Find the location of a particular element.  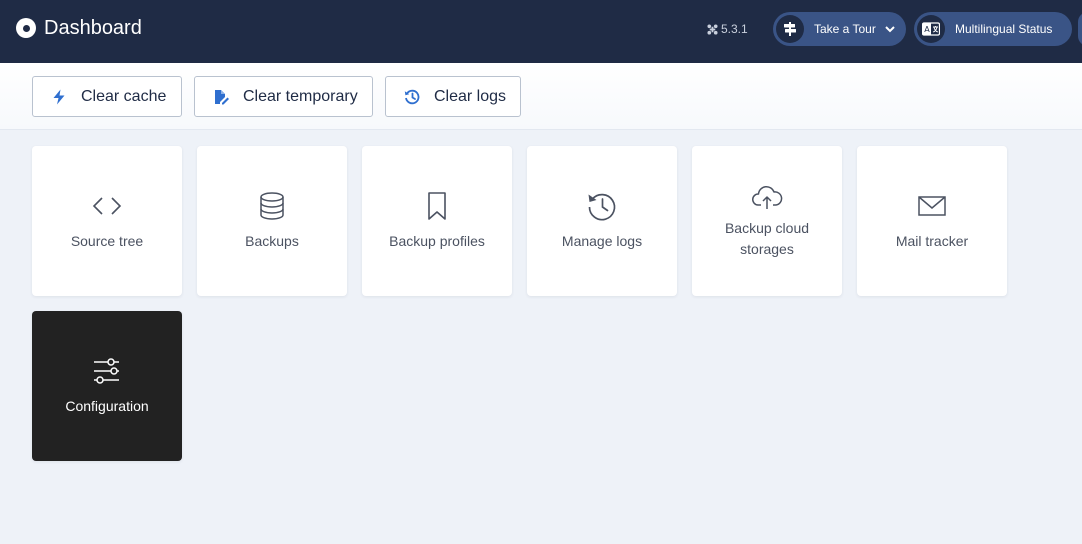

backup-profiles-tile: Backup profiles is located at coordinates (437, 221).